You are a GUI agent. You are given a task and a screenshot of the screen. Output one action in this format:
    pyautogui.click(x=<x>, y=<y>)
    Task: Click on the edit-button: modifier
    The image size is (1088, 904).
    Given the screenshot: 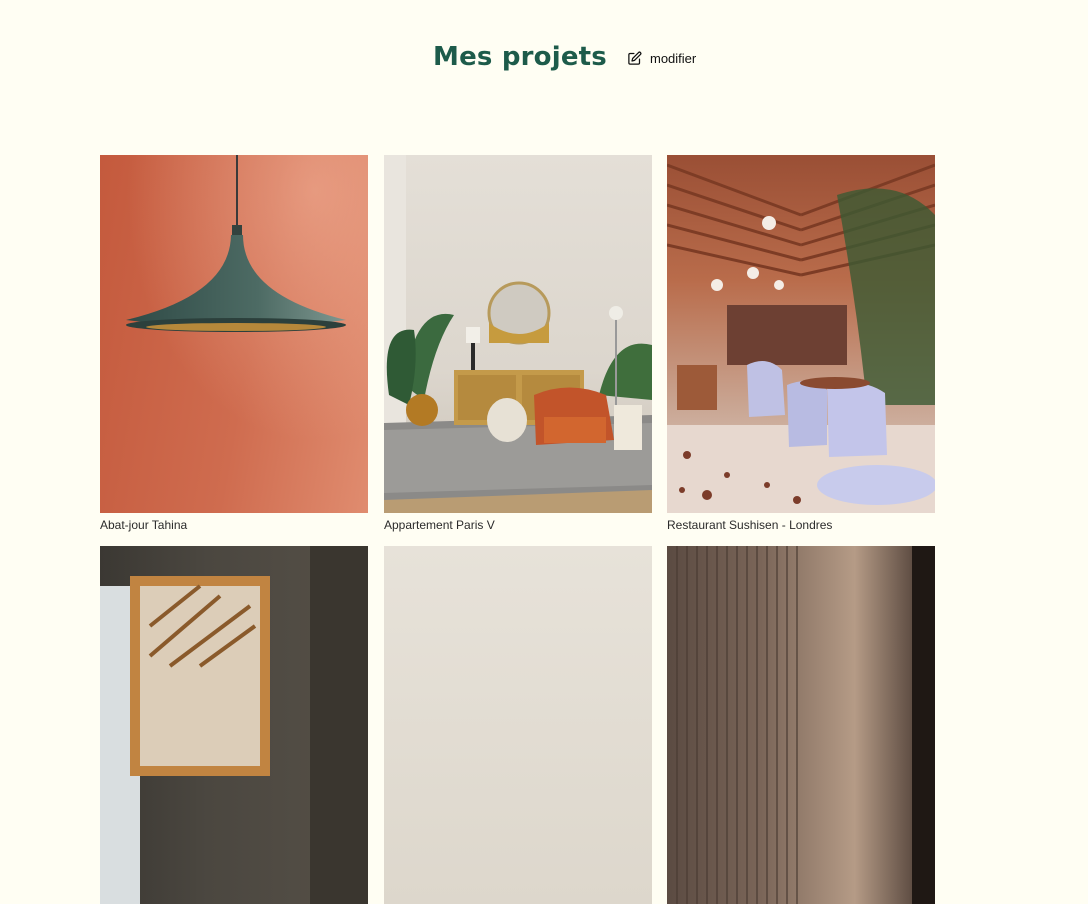 What is the action you would take?
    pyautogui.click(x=661, y=58)
    